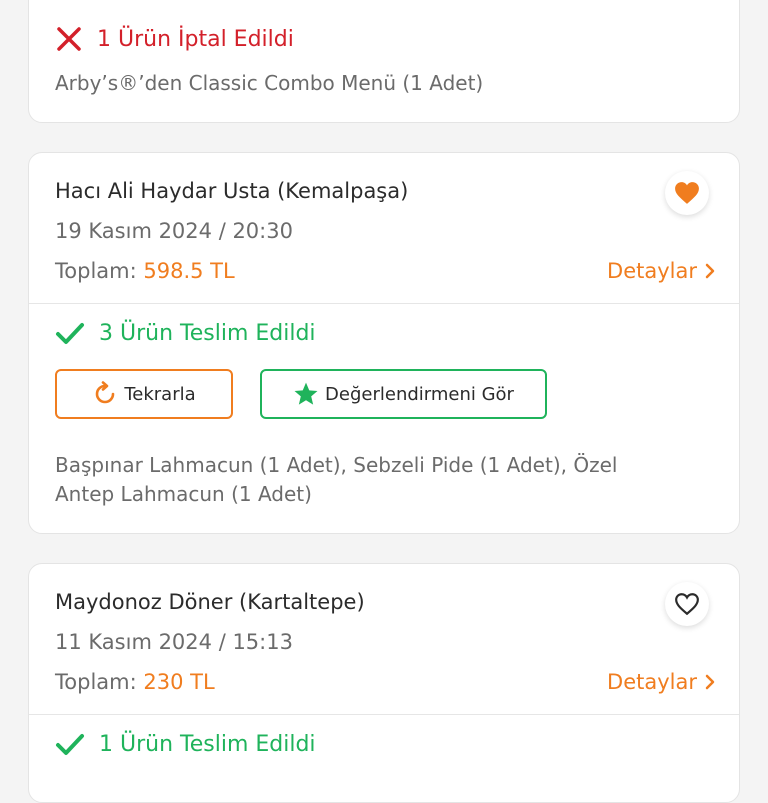  I want to click on order-total: Toplam: 598.5 TL, so click(145, 271).